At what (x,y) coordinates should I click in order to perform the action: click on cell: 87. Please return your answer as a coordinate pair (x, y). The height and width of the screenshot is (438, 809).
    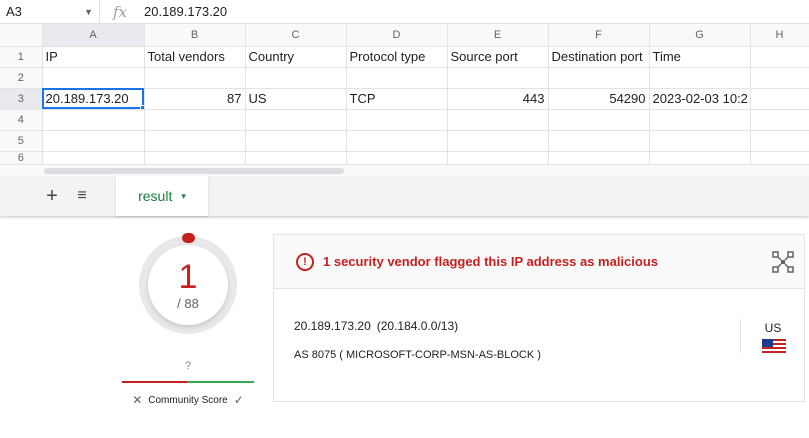
    Looking at the image, I should click on (195, 99).